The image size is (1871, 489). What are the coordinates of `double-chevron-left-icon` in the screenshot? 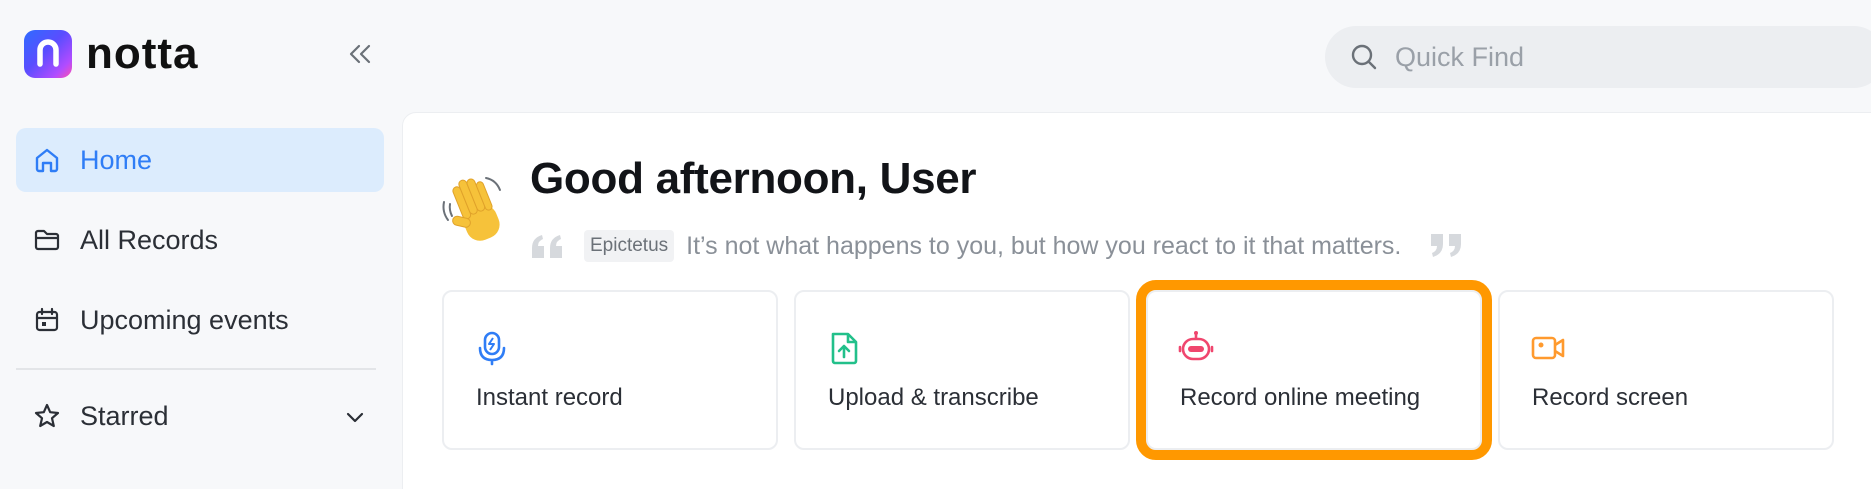 It's located at (360, 54).